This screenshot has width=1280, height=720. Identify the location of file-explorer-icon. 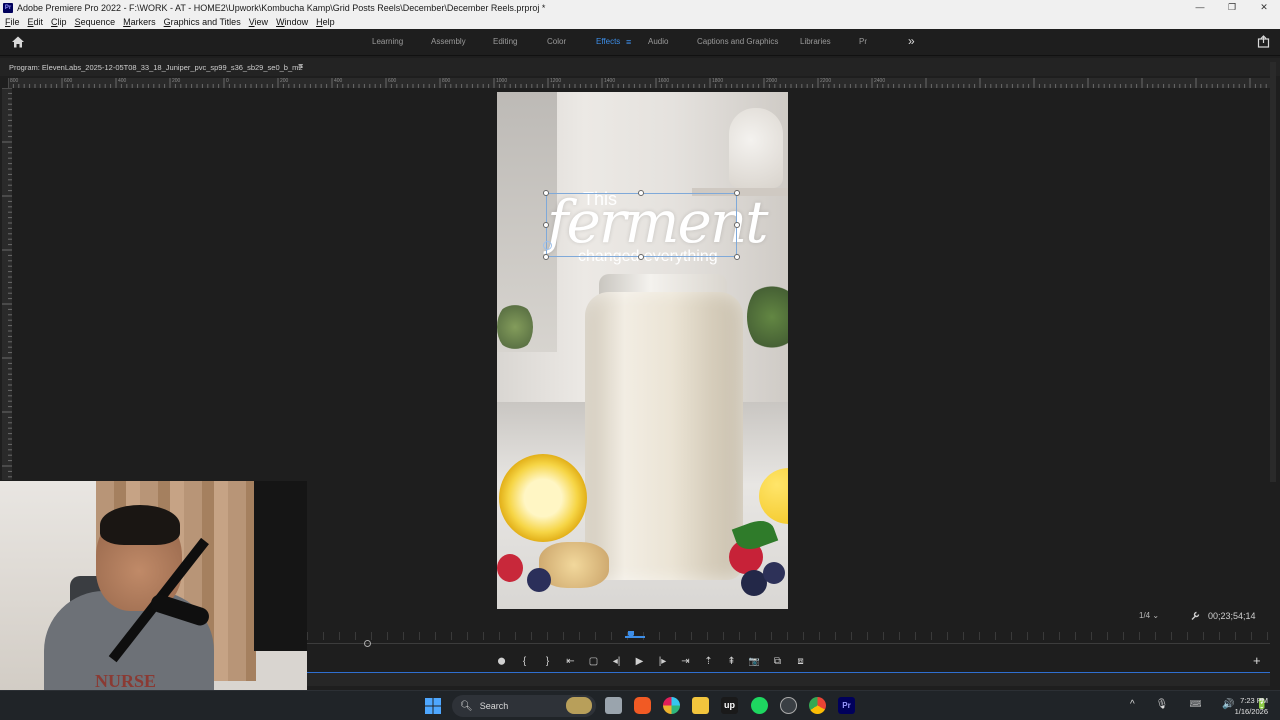
(700, 705).